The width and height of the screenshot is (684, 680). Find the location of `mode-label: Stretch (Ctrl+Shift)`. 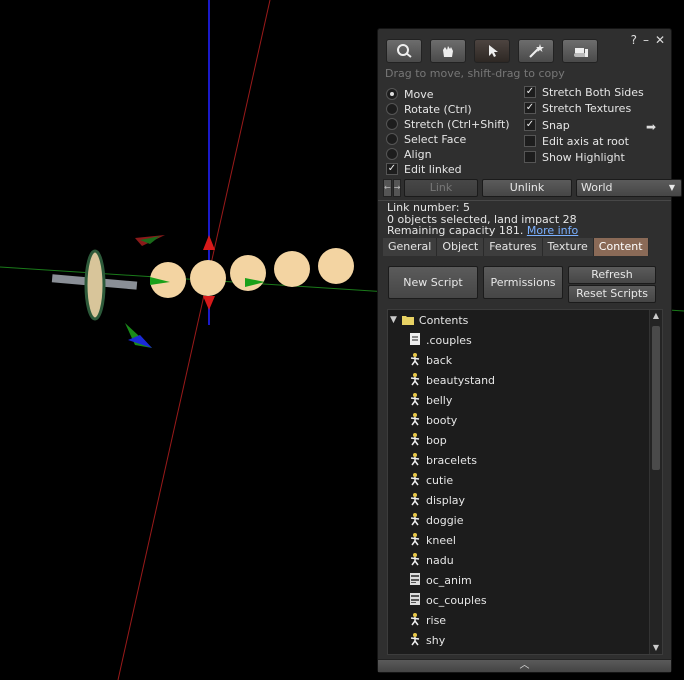

mode-label: Stretch (Ctrl+Shift) is located at coordinates (457, 124).